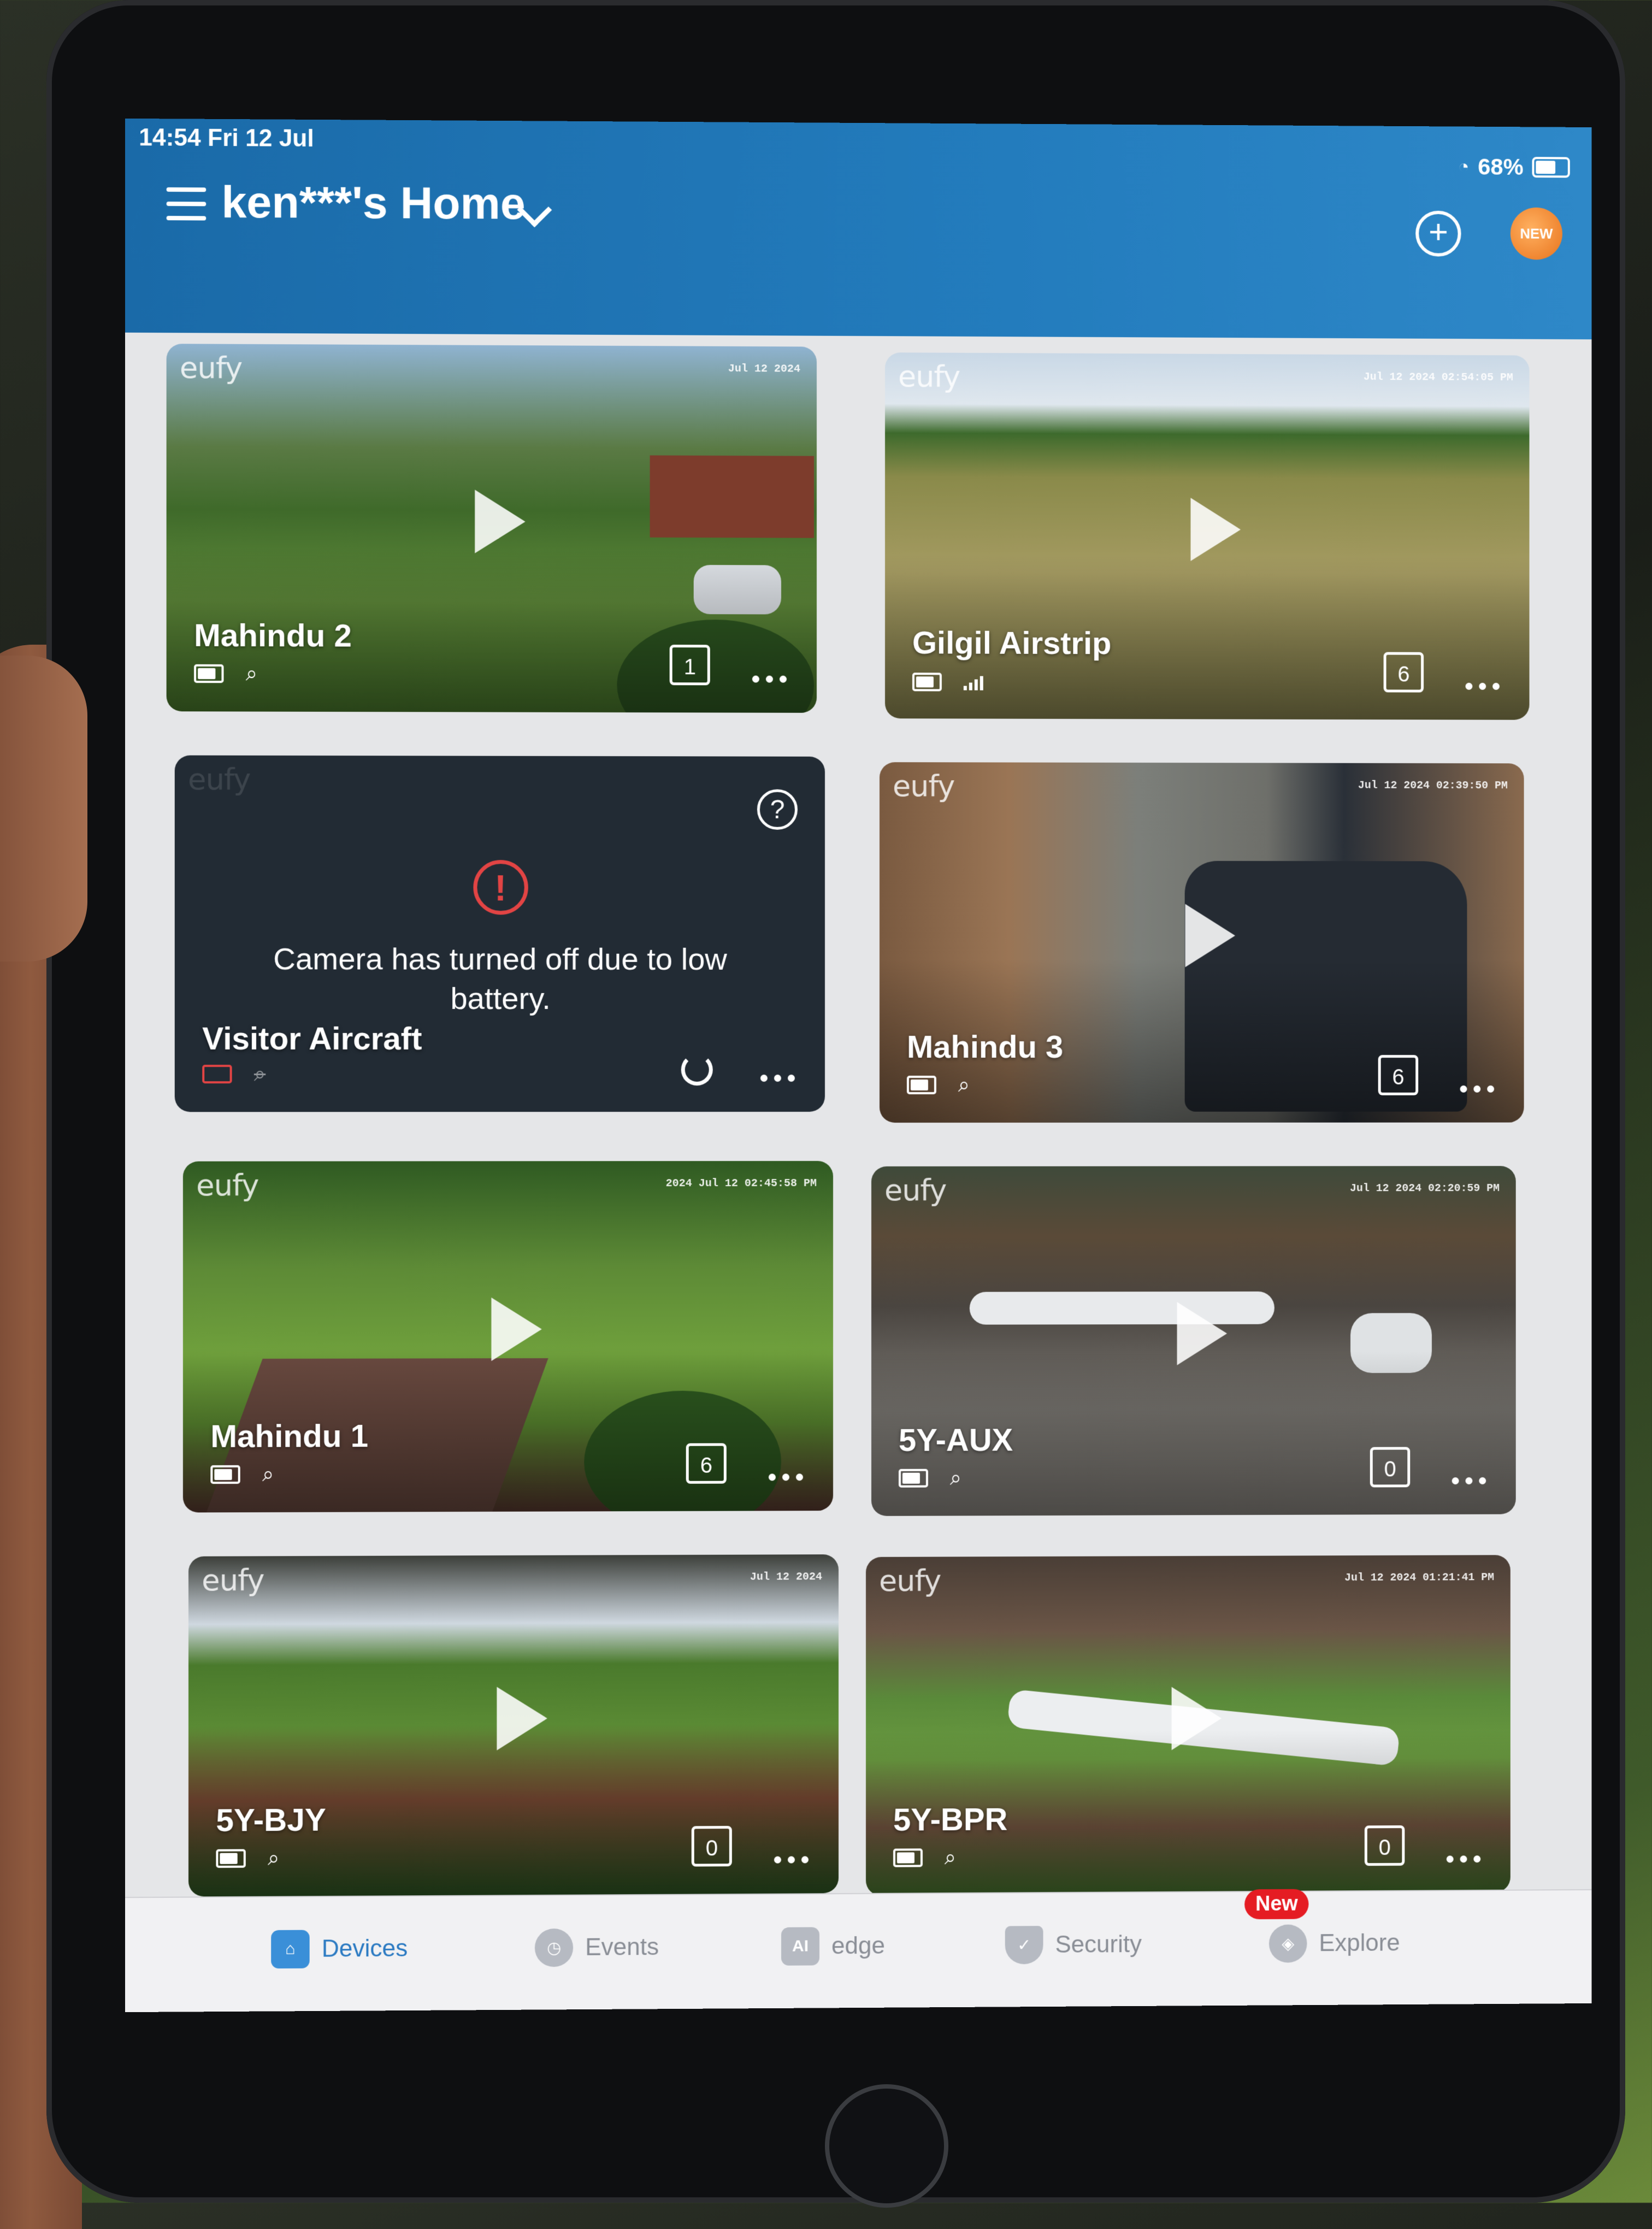 The width and height of the screenshot is (1652, 2229). What do you see at coordinates (1433, 786) in the screenshot?
I see `camera-timestamp: Jul 12 2024 02:39:50 PM` at bounding box center [1433, 786].